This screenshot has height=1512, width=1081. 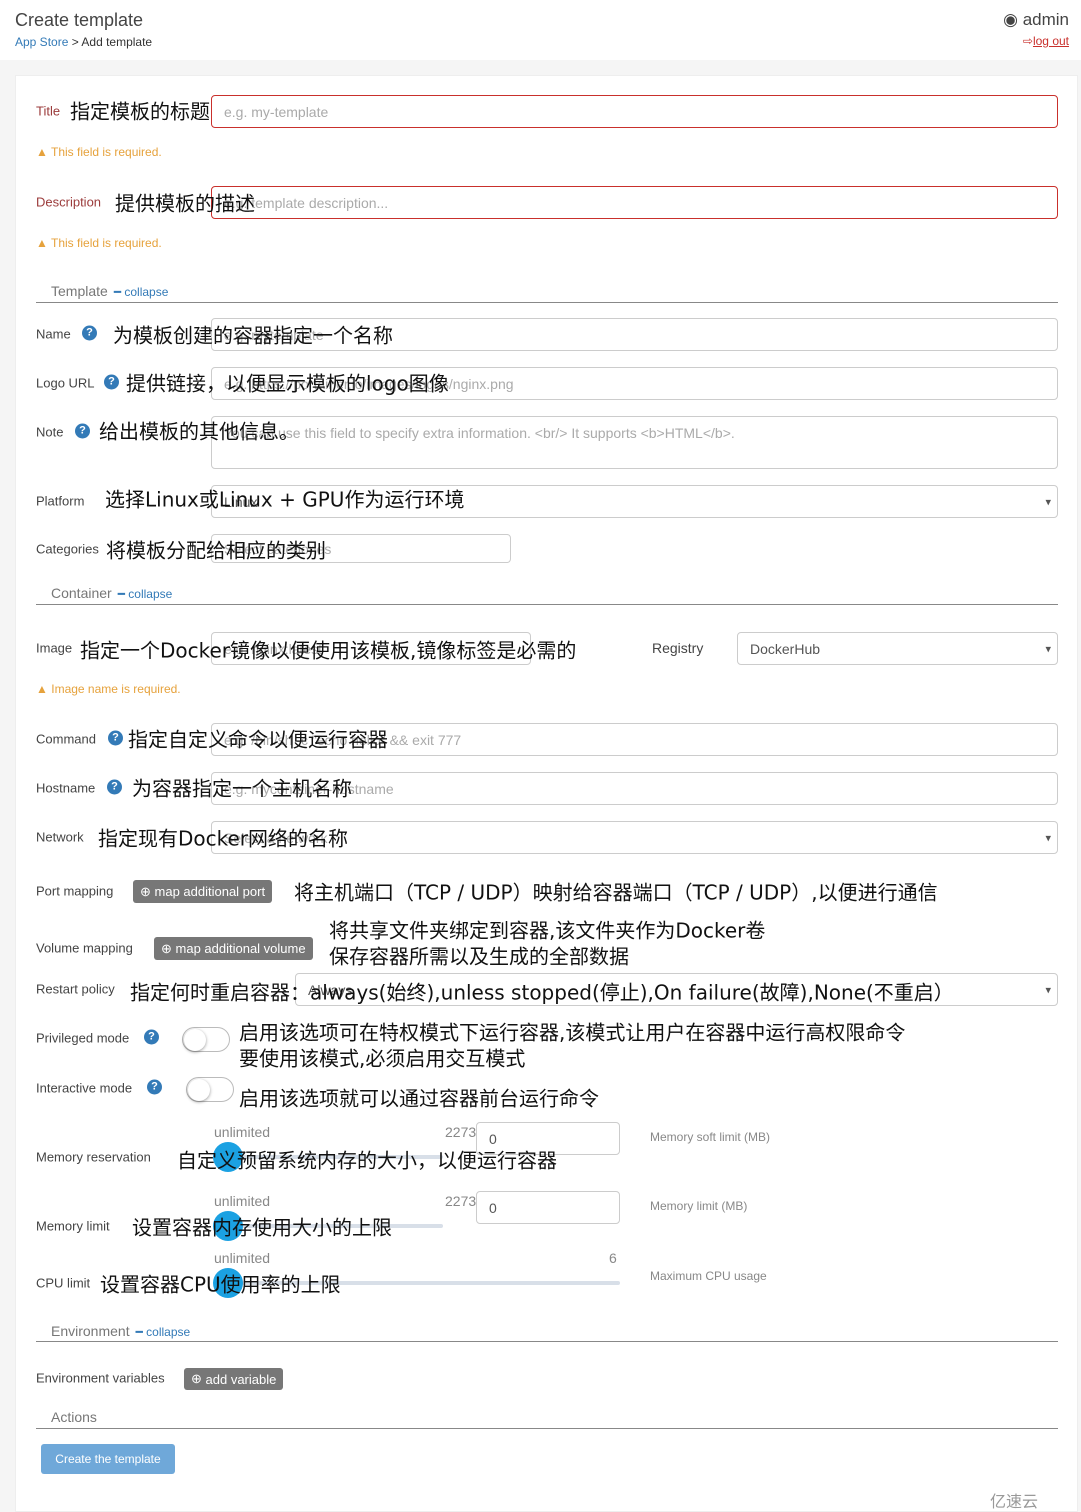 What do you see at coordinates (74, 1417) in the screenshot?
I see `actions-section-title: Actions` at bounding box center [74, 1417].